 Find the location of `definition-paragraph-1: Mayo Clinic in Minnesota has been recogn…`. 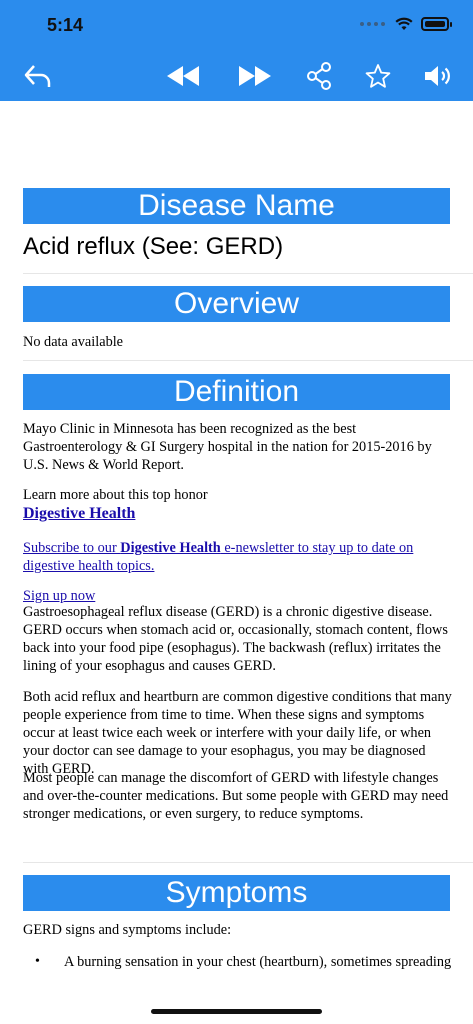

definition-paragraph-1: Mayo Clinic in Minnesota has been recogn… is located at coordinates (227, 447).